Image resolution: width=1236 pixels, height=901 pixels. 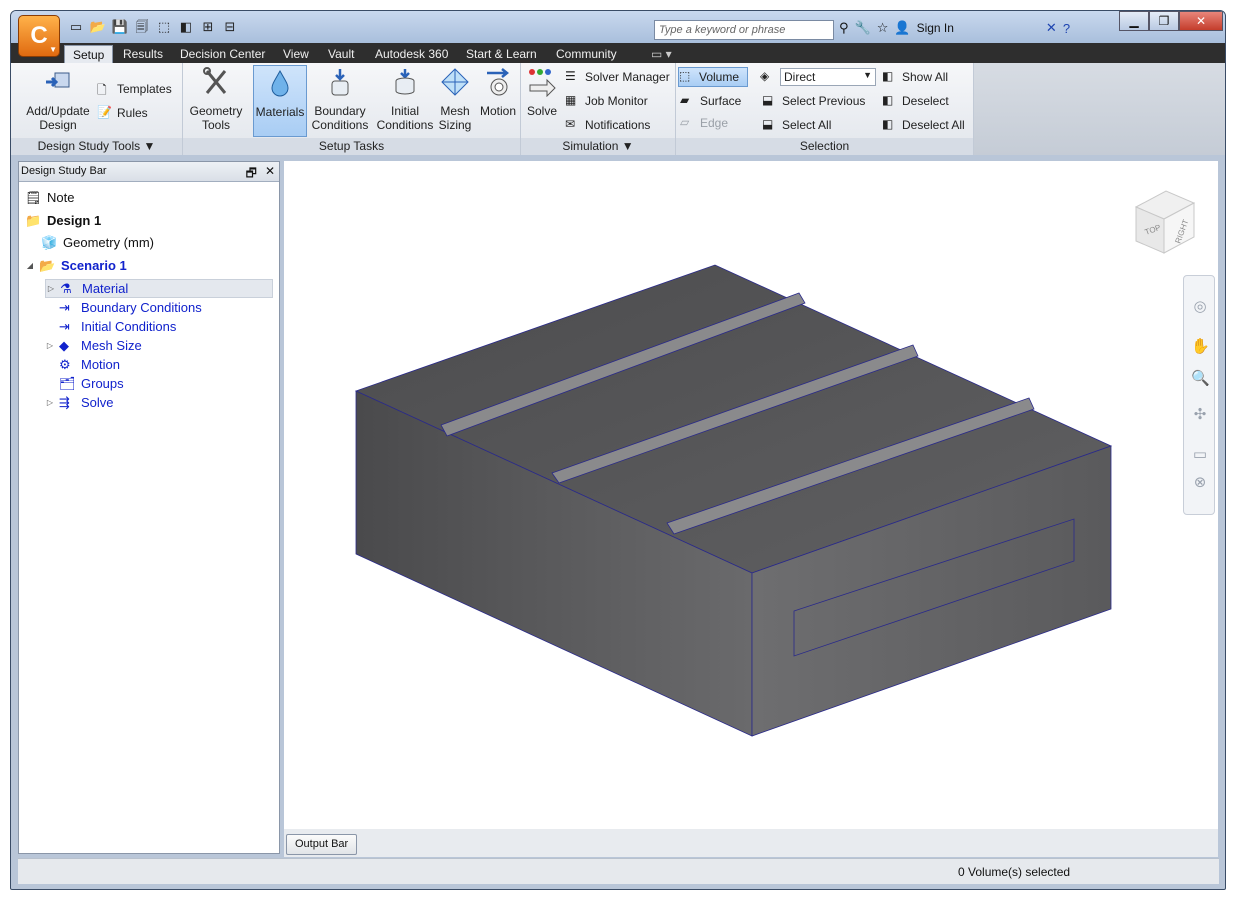 What do you see at coordinates (888, 100) in the screenshot?
I see `deselect-icon: ◧` at bounding box center [888, 100].